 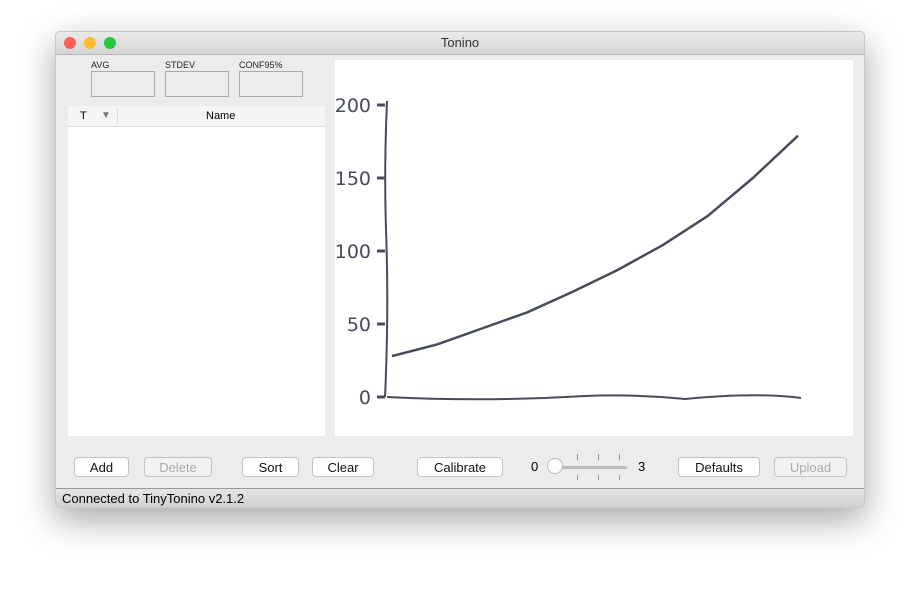 I want to click on sort-desc-icon: ▼, so click(x=106, y=115).